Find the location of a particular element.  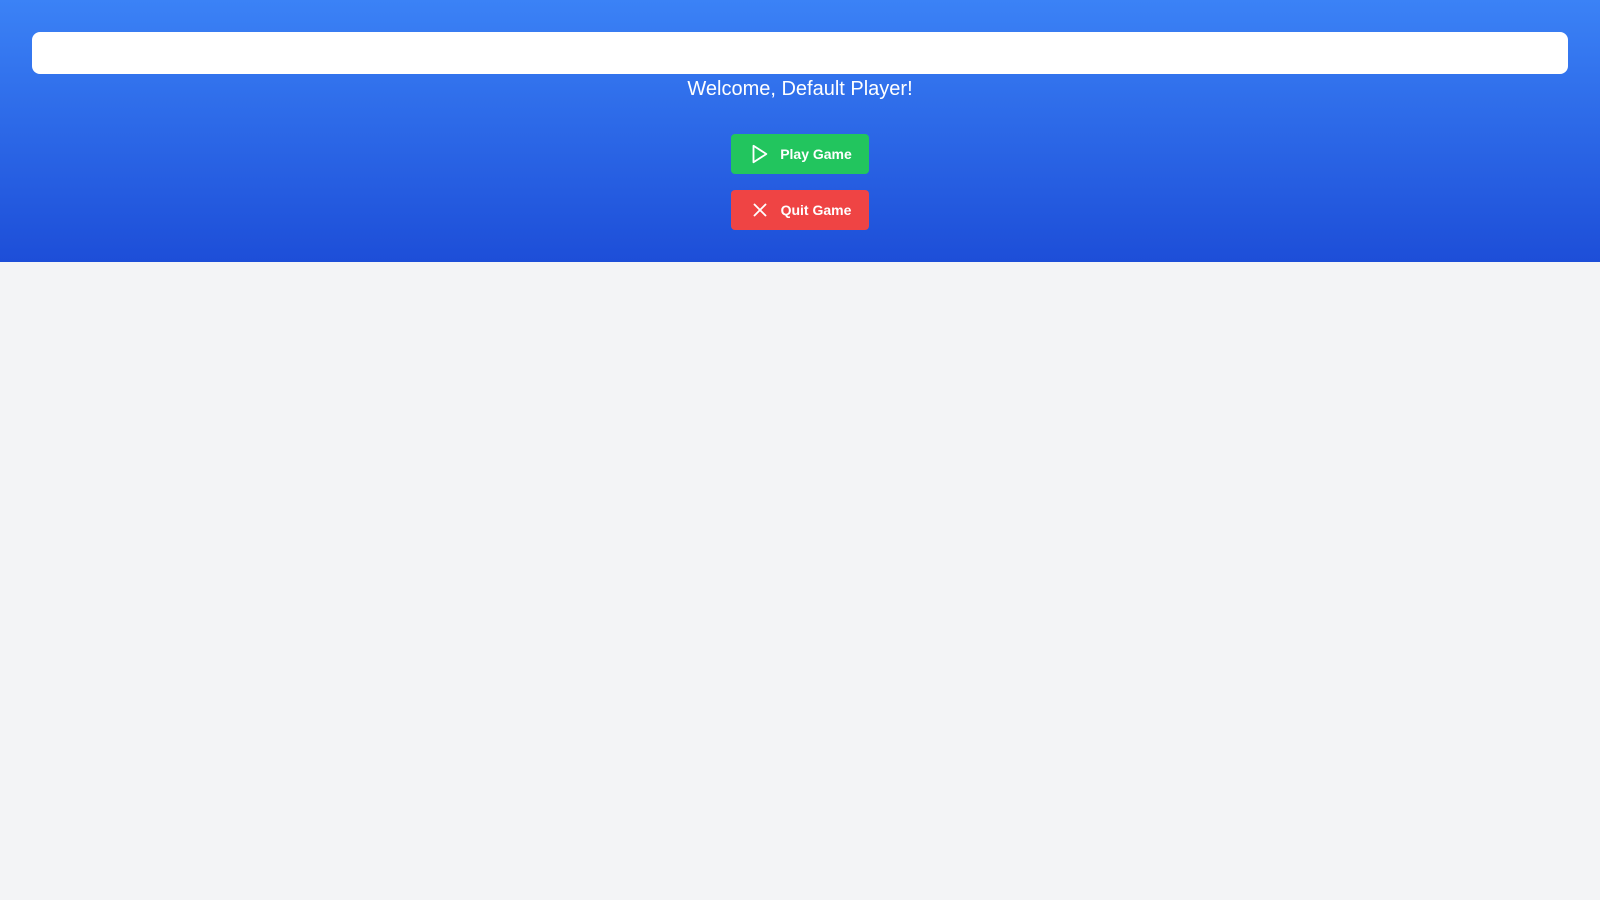

play-icon is located at coordinates (759, 154).